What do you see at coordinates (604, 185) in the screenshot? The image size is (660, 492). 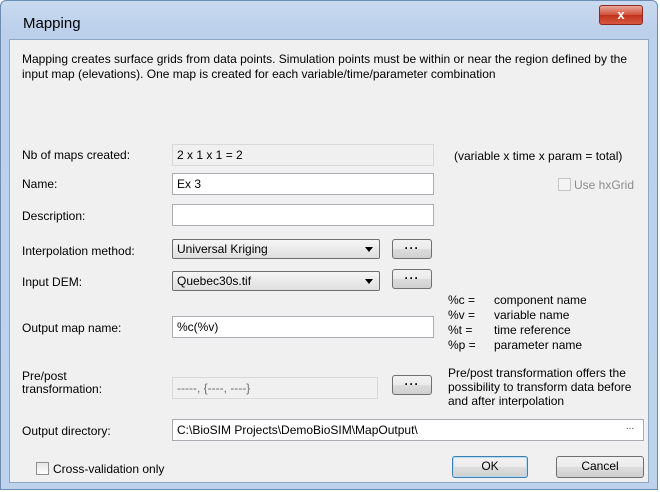 I see `use-hxgrid-label: Use hxGrid` at bounding box center [604, 185].